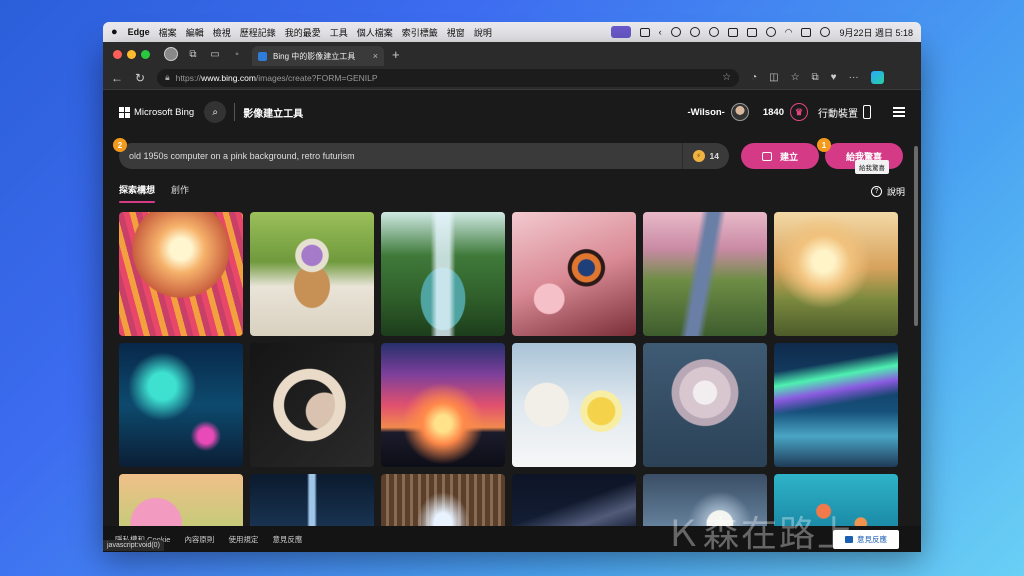 This screenshot has height=576, width=1024. What do you see at coordinates (574, 274) in the screenshot?
I see `thumbnail-butterfly-cherry-blossom` at bounding box center [574, 274].